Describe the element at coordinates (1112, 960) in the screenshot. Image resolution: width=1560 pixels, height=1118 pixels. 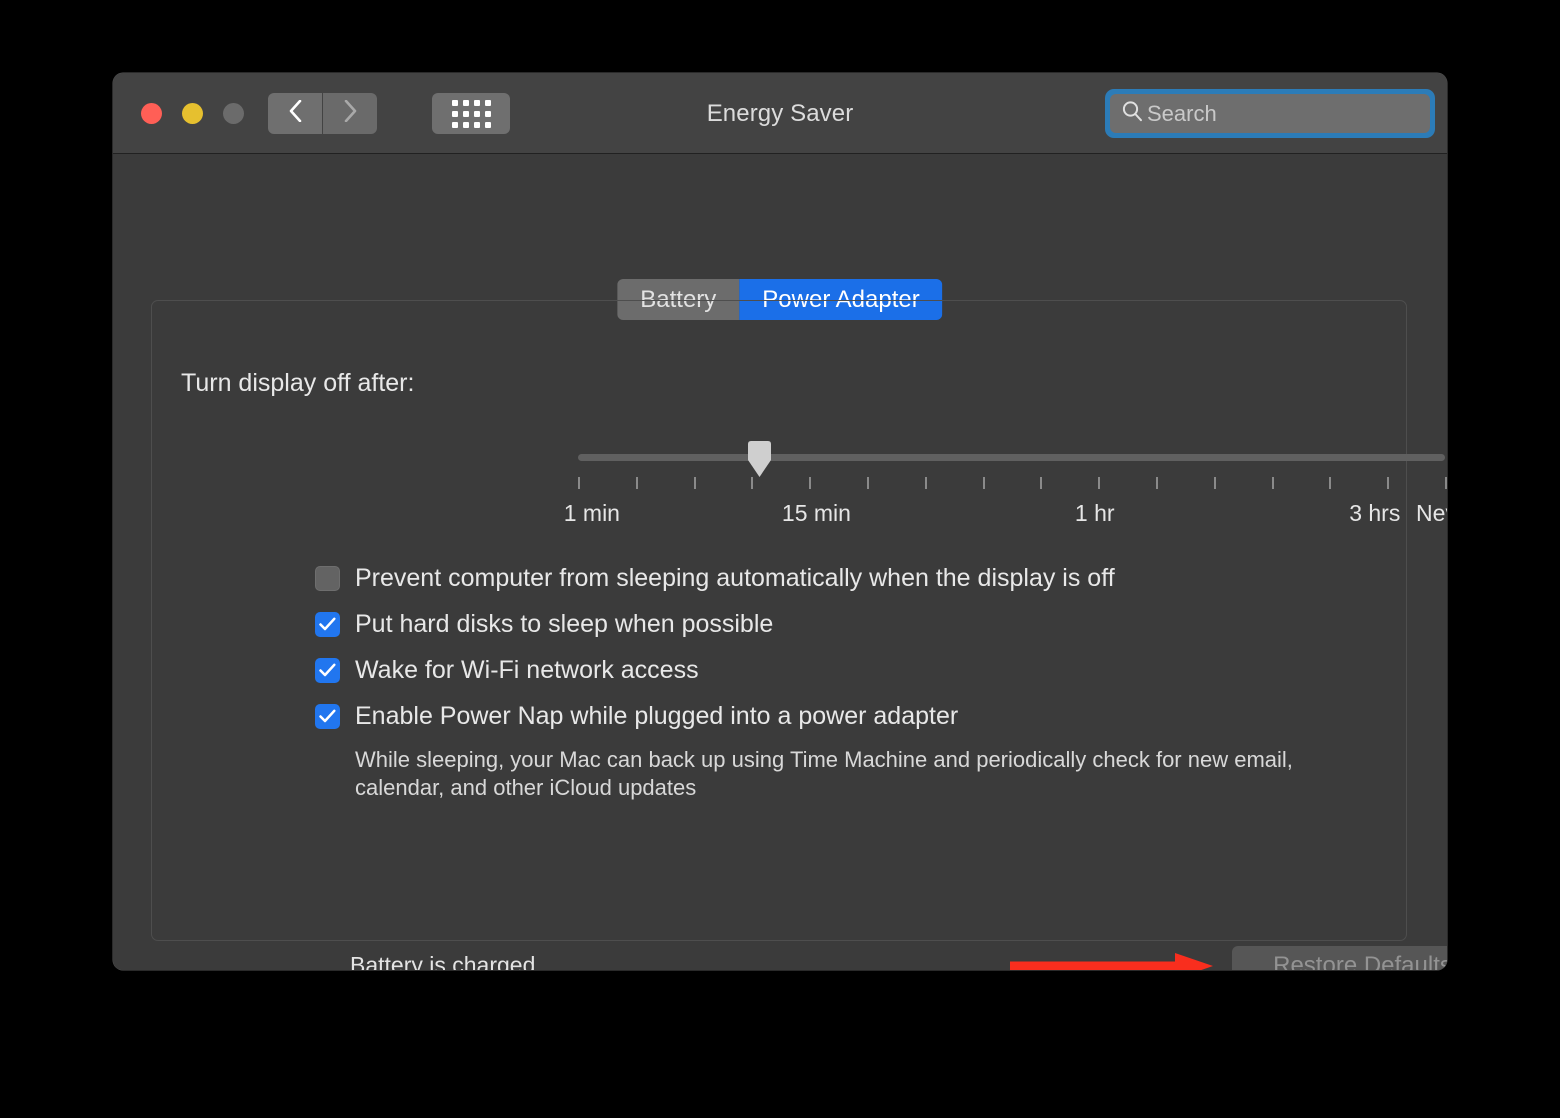
I see `annotation-arrow` at that location.